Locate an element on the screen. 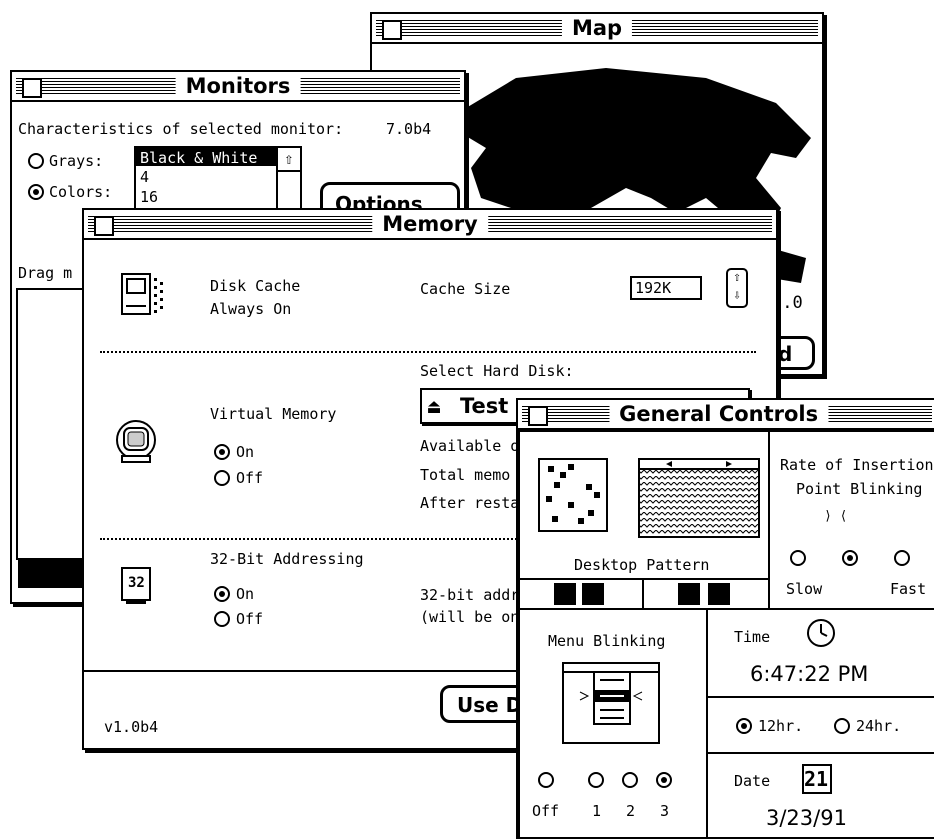 Image resolution: width=934 pixels, height=839 pixels. monitors-titlebar: Monitors is located at coordinates (238, 87).